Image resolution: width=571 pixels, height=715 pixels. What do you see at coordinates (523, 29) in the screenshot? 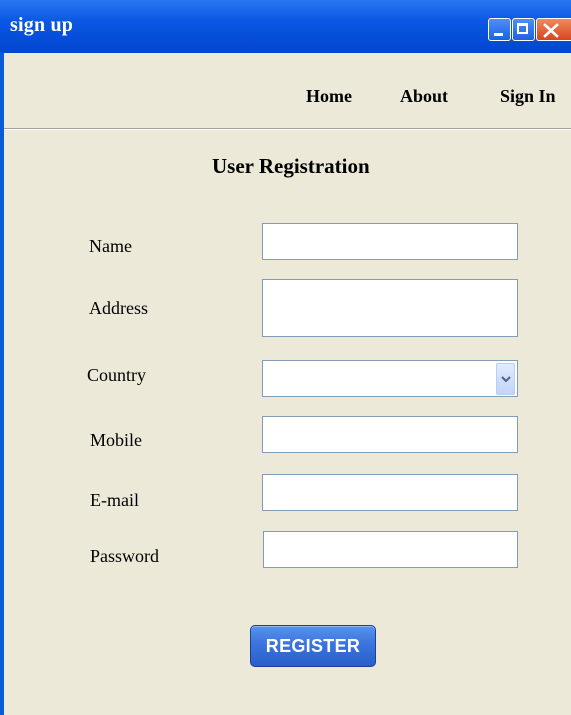
I see `maximize-icon` at bounding box center [523, 29].